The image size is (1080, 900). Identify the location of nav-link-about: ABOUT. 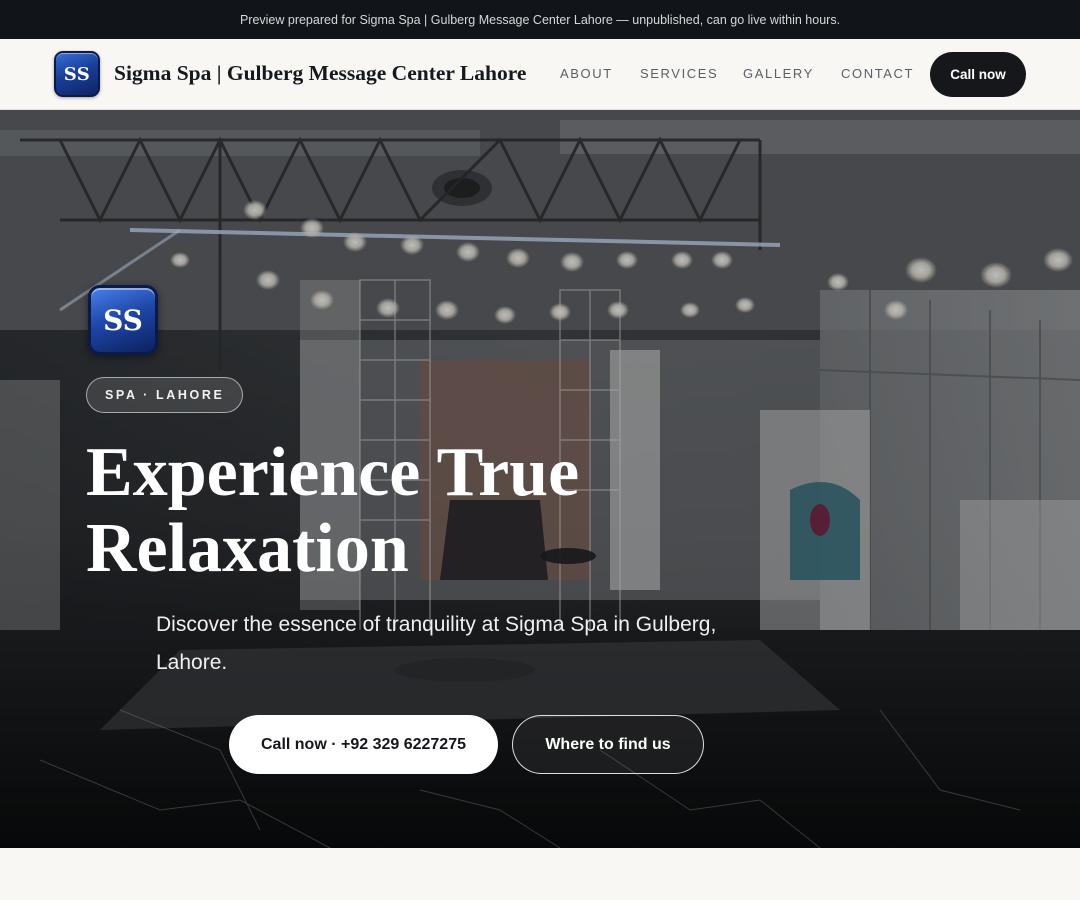
(586, 73).